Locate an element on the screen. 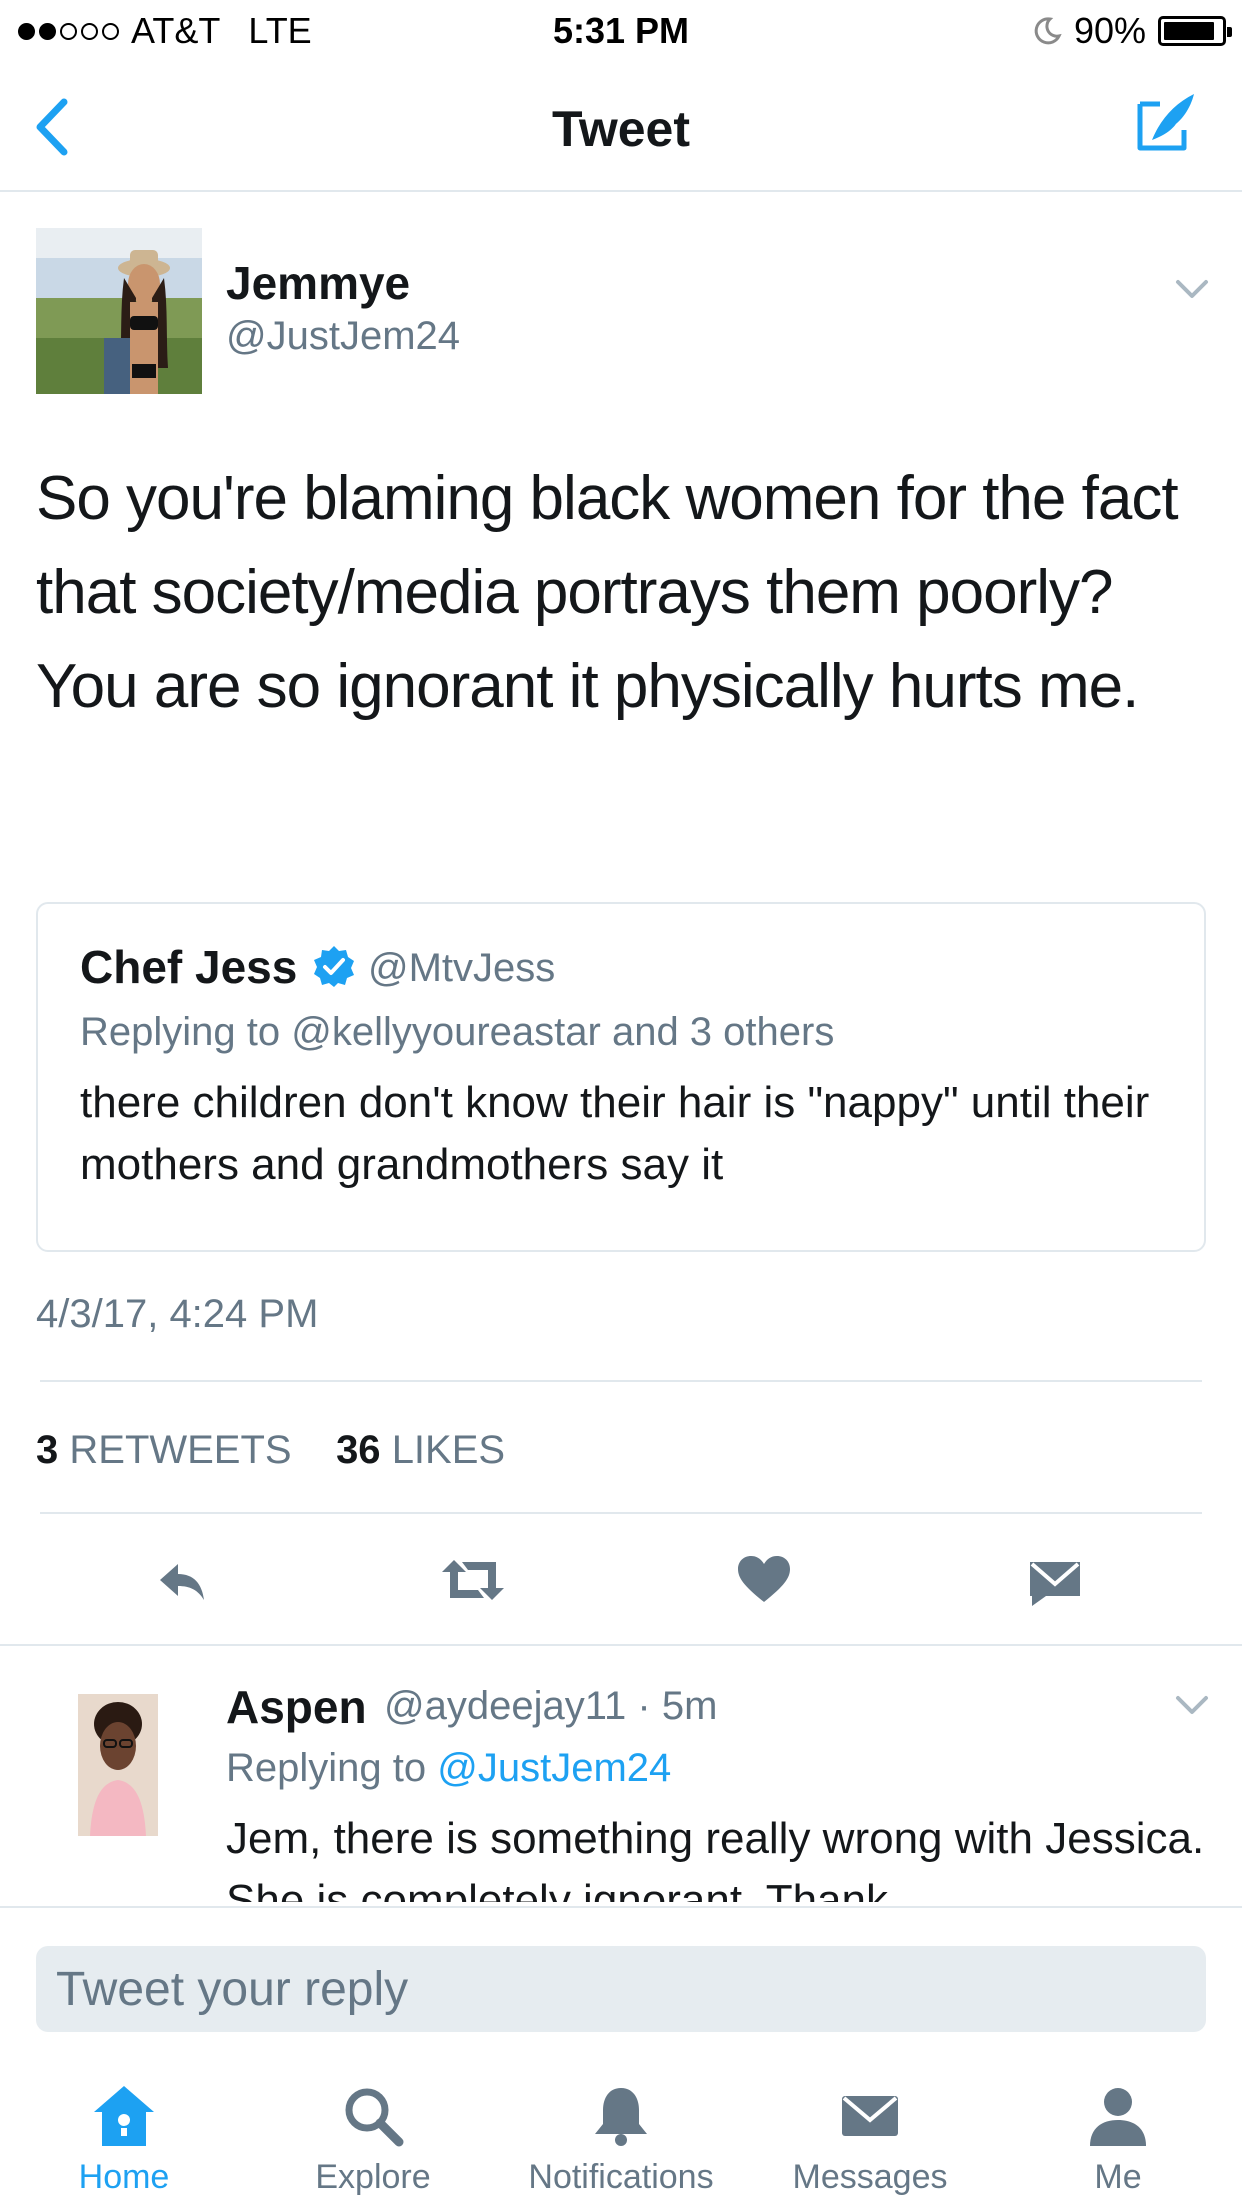 The width and height of the screenshot is (1242, 2208). reply-icon is located at coordinates (184, 1580).